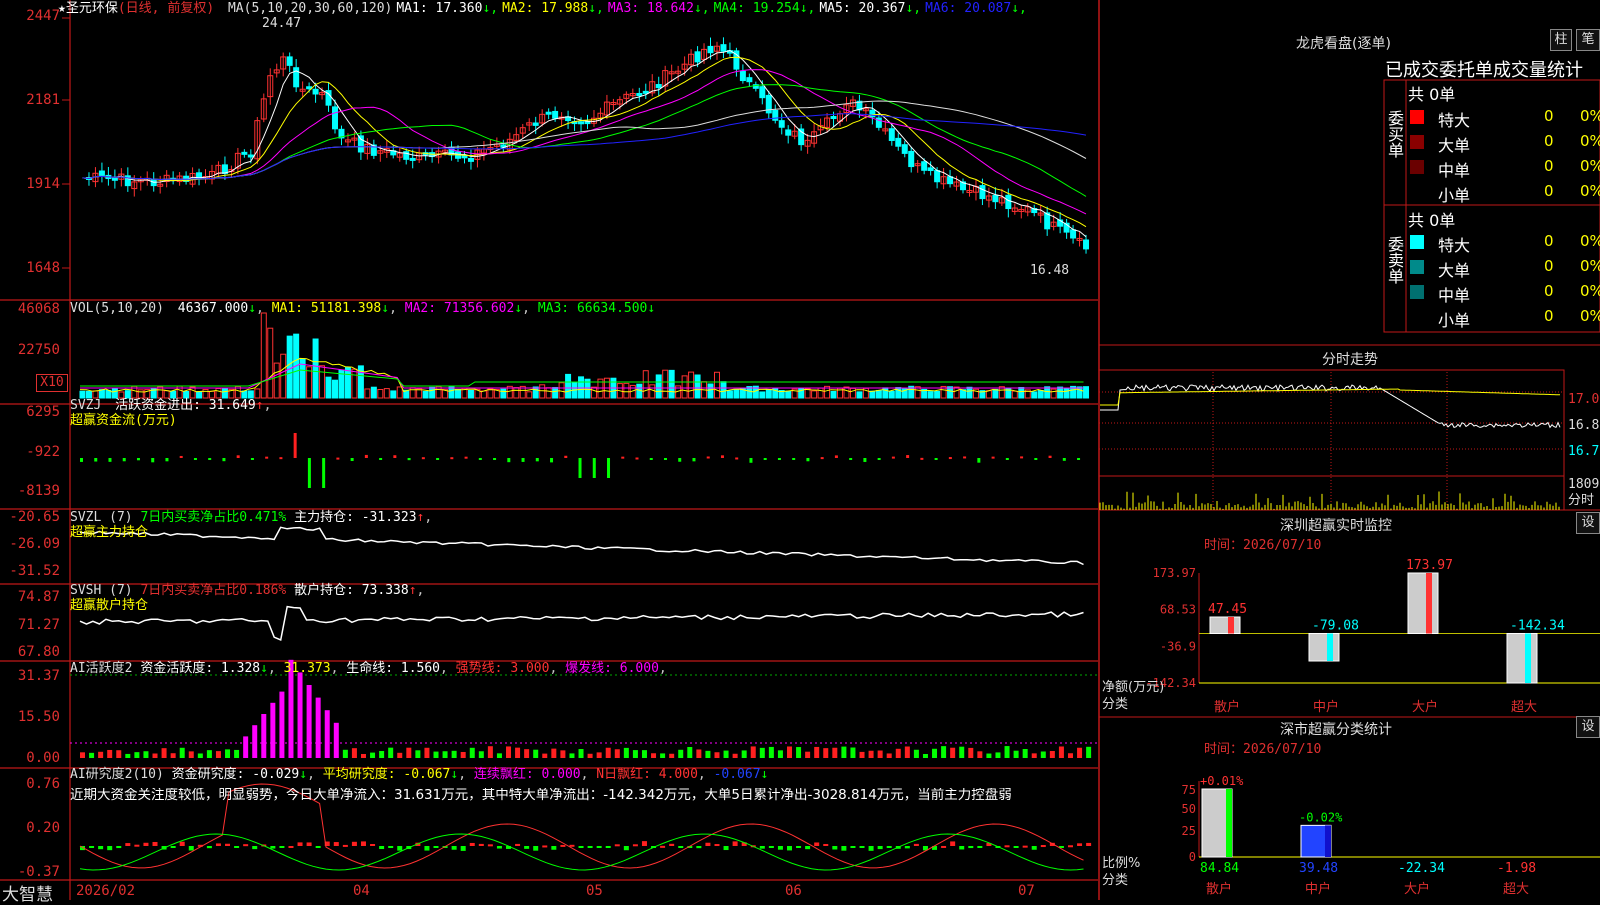 The width and height of the screenshot is (1600, 905). Describe the element at coordinates (581, 623) in the screenshot. I see `svsh-line` at that location.